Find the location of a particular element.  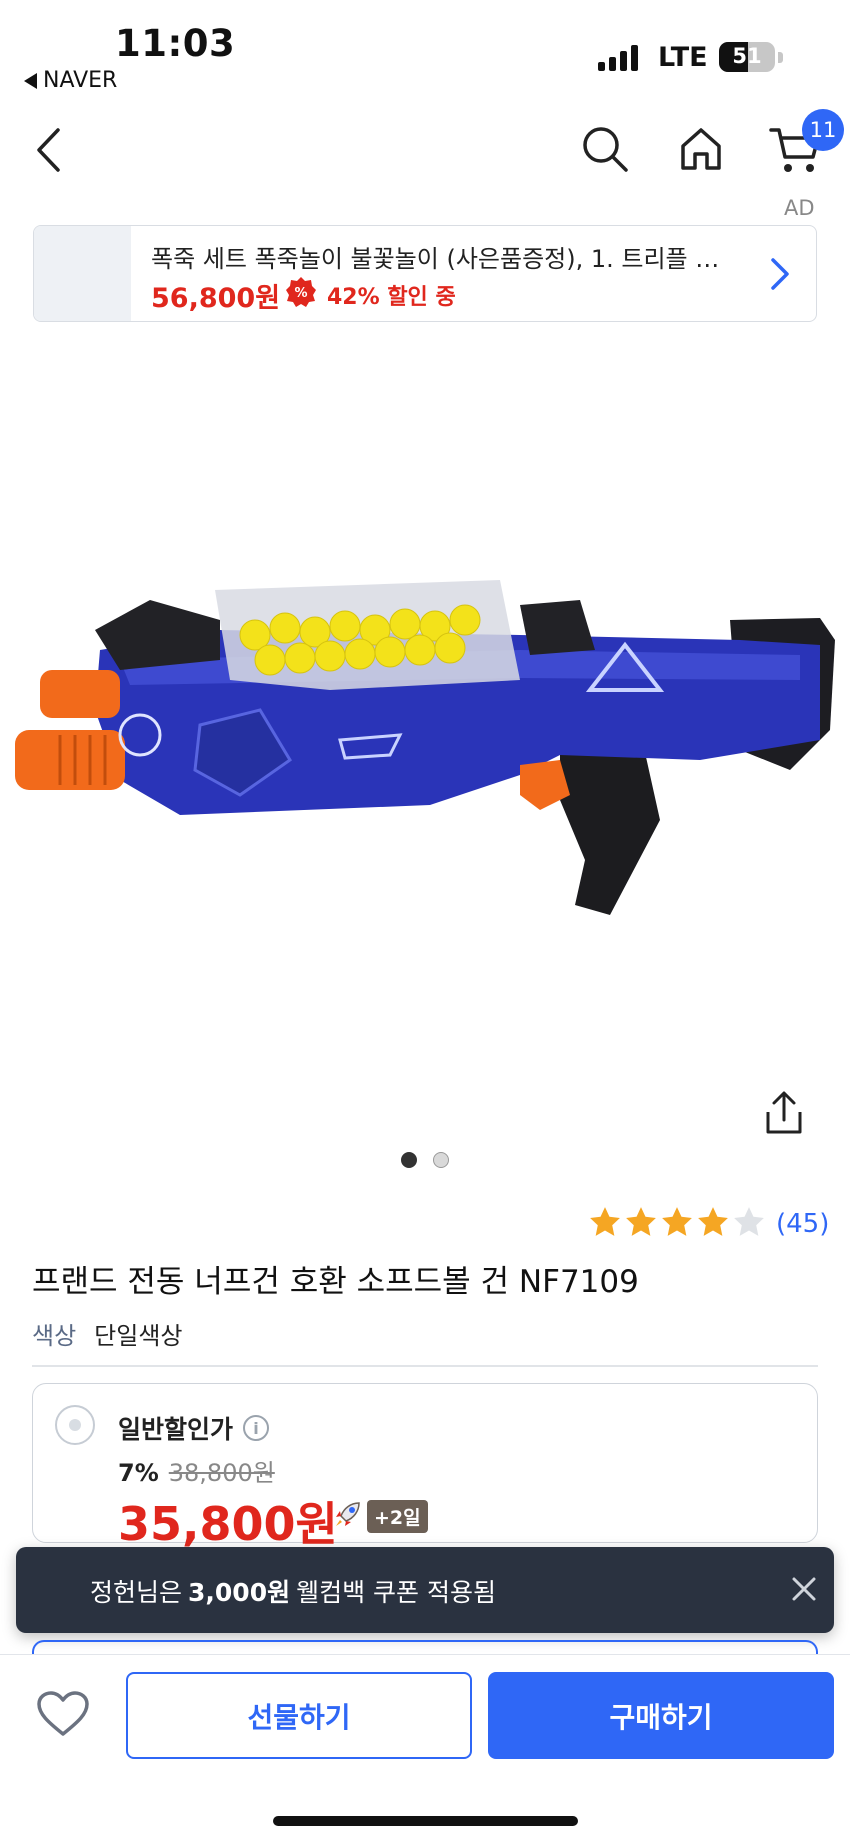

gift-button: 선물하기 is located at coordinates (299, 1715).